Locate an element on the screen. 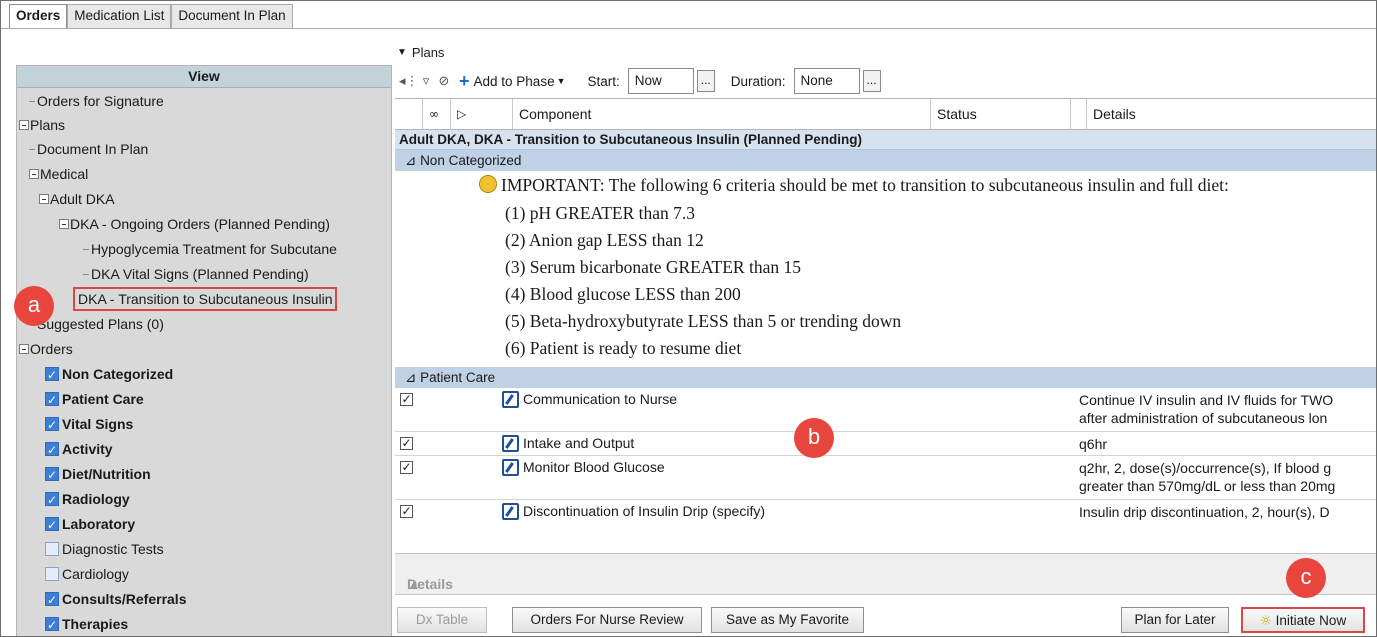 The height and width of the screenshot is (637, 1377). speaker-icon: ◂⋮ is located at coordinates (409, 81).